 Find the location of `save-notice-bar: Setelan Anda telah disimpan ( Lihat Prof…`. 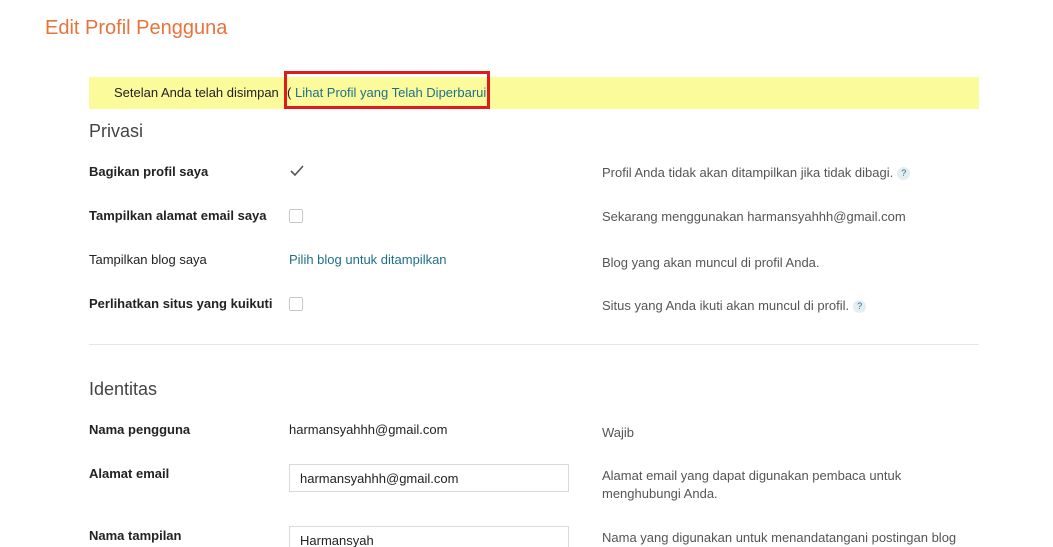

save-notice-bar: Setelan Anda telah disimpan ( Lihat Prof… is located at coordinates (534, 90).